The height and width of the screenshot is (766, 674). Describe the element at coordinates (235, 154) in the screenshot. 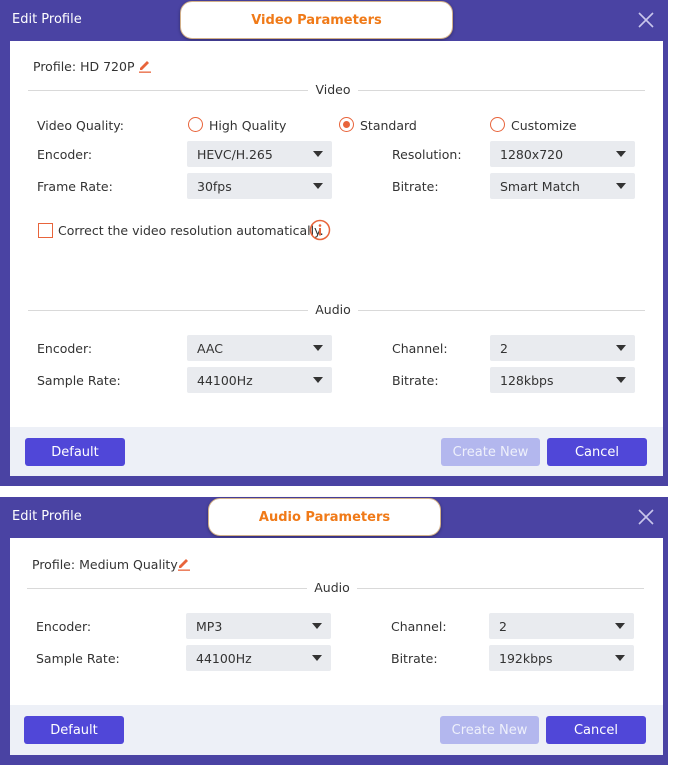

I see `encoder-value: HEVC/H.265` at that location.